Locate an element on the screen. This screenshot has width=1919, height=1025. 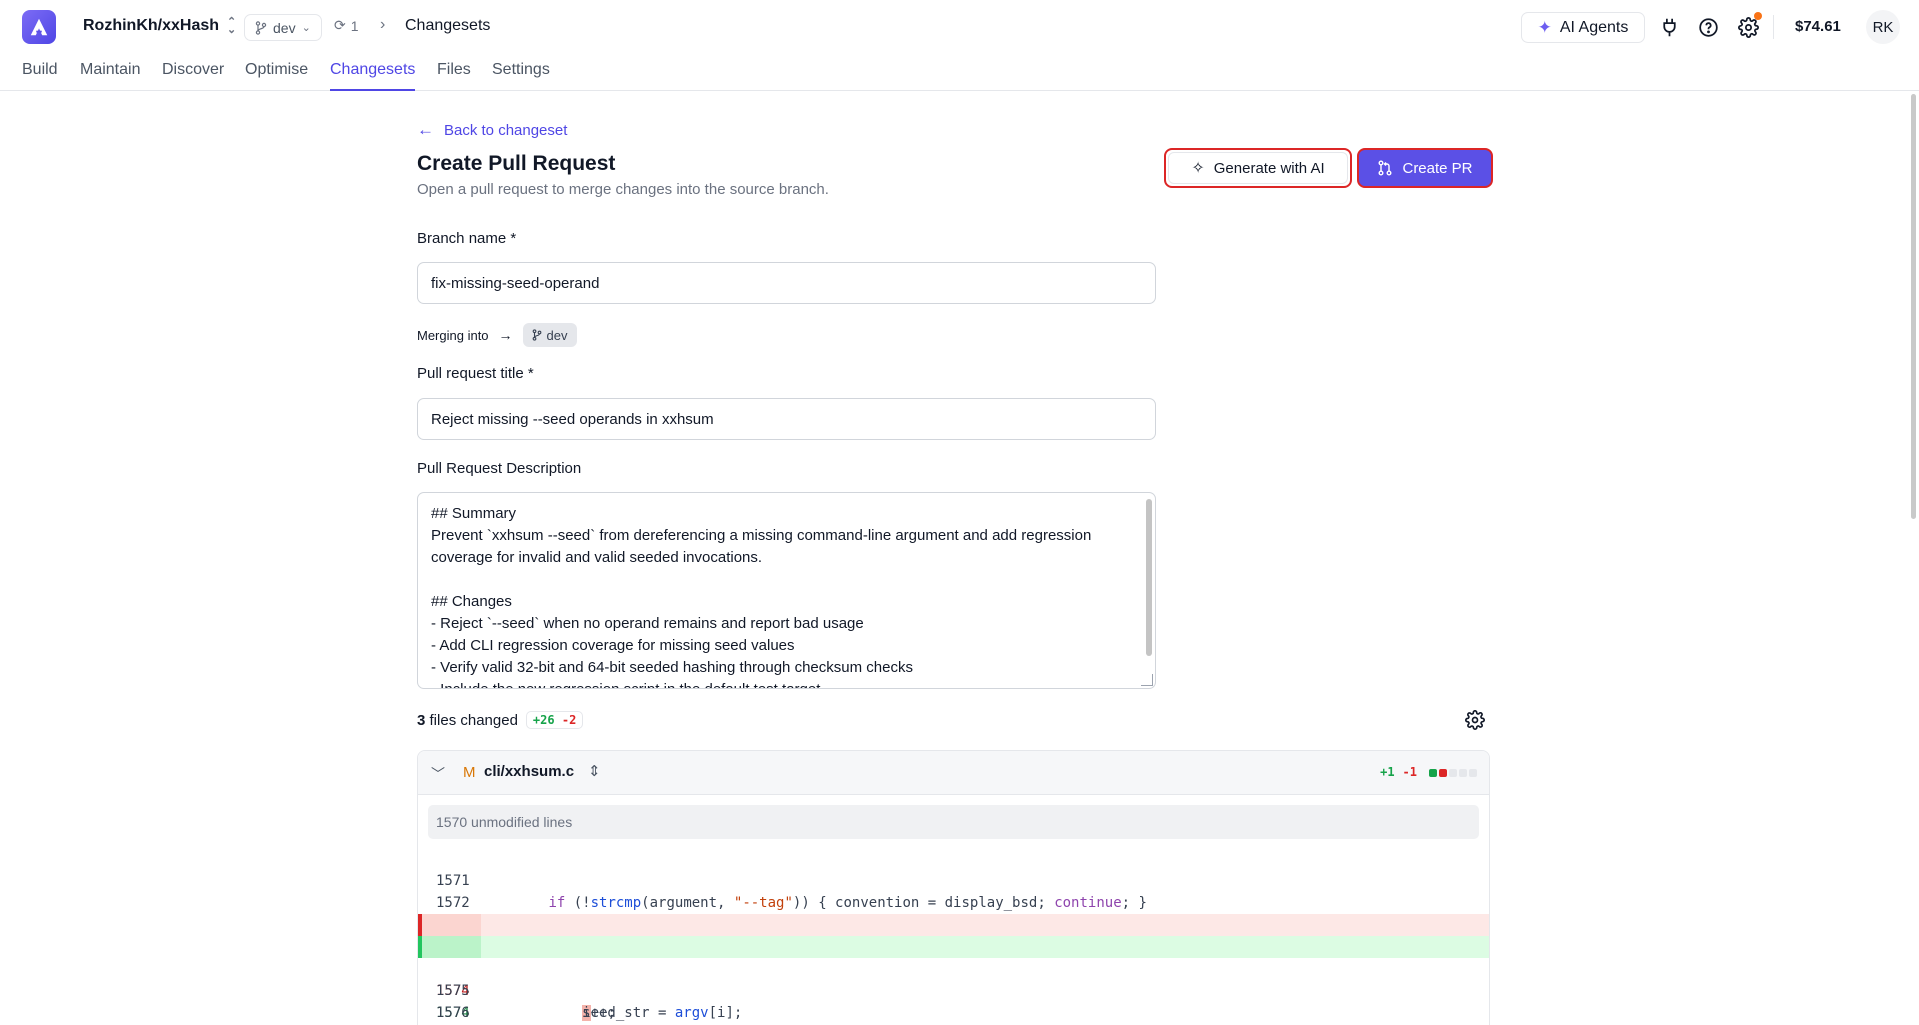
pr-description-label: Pull Request Description is located at coordinates (499, 468).